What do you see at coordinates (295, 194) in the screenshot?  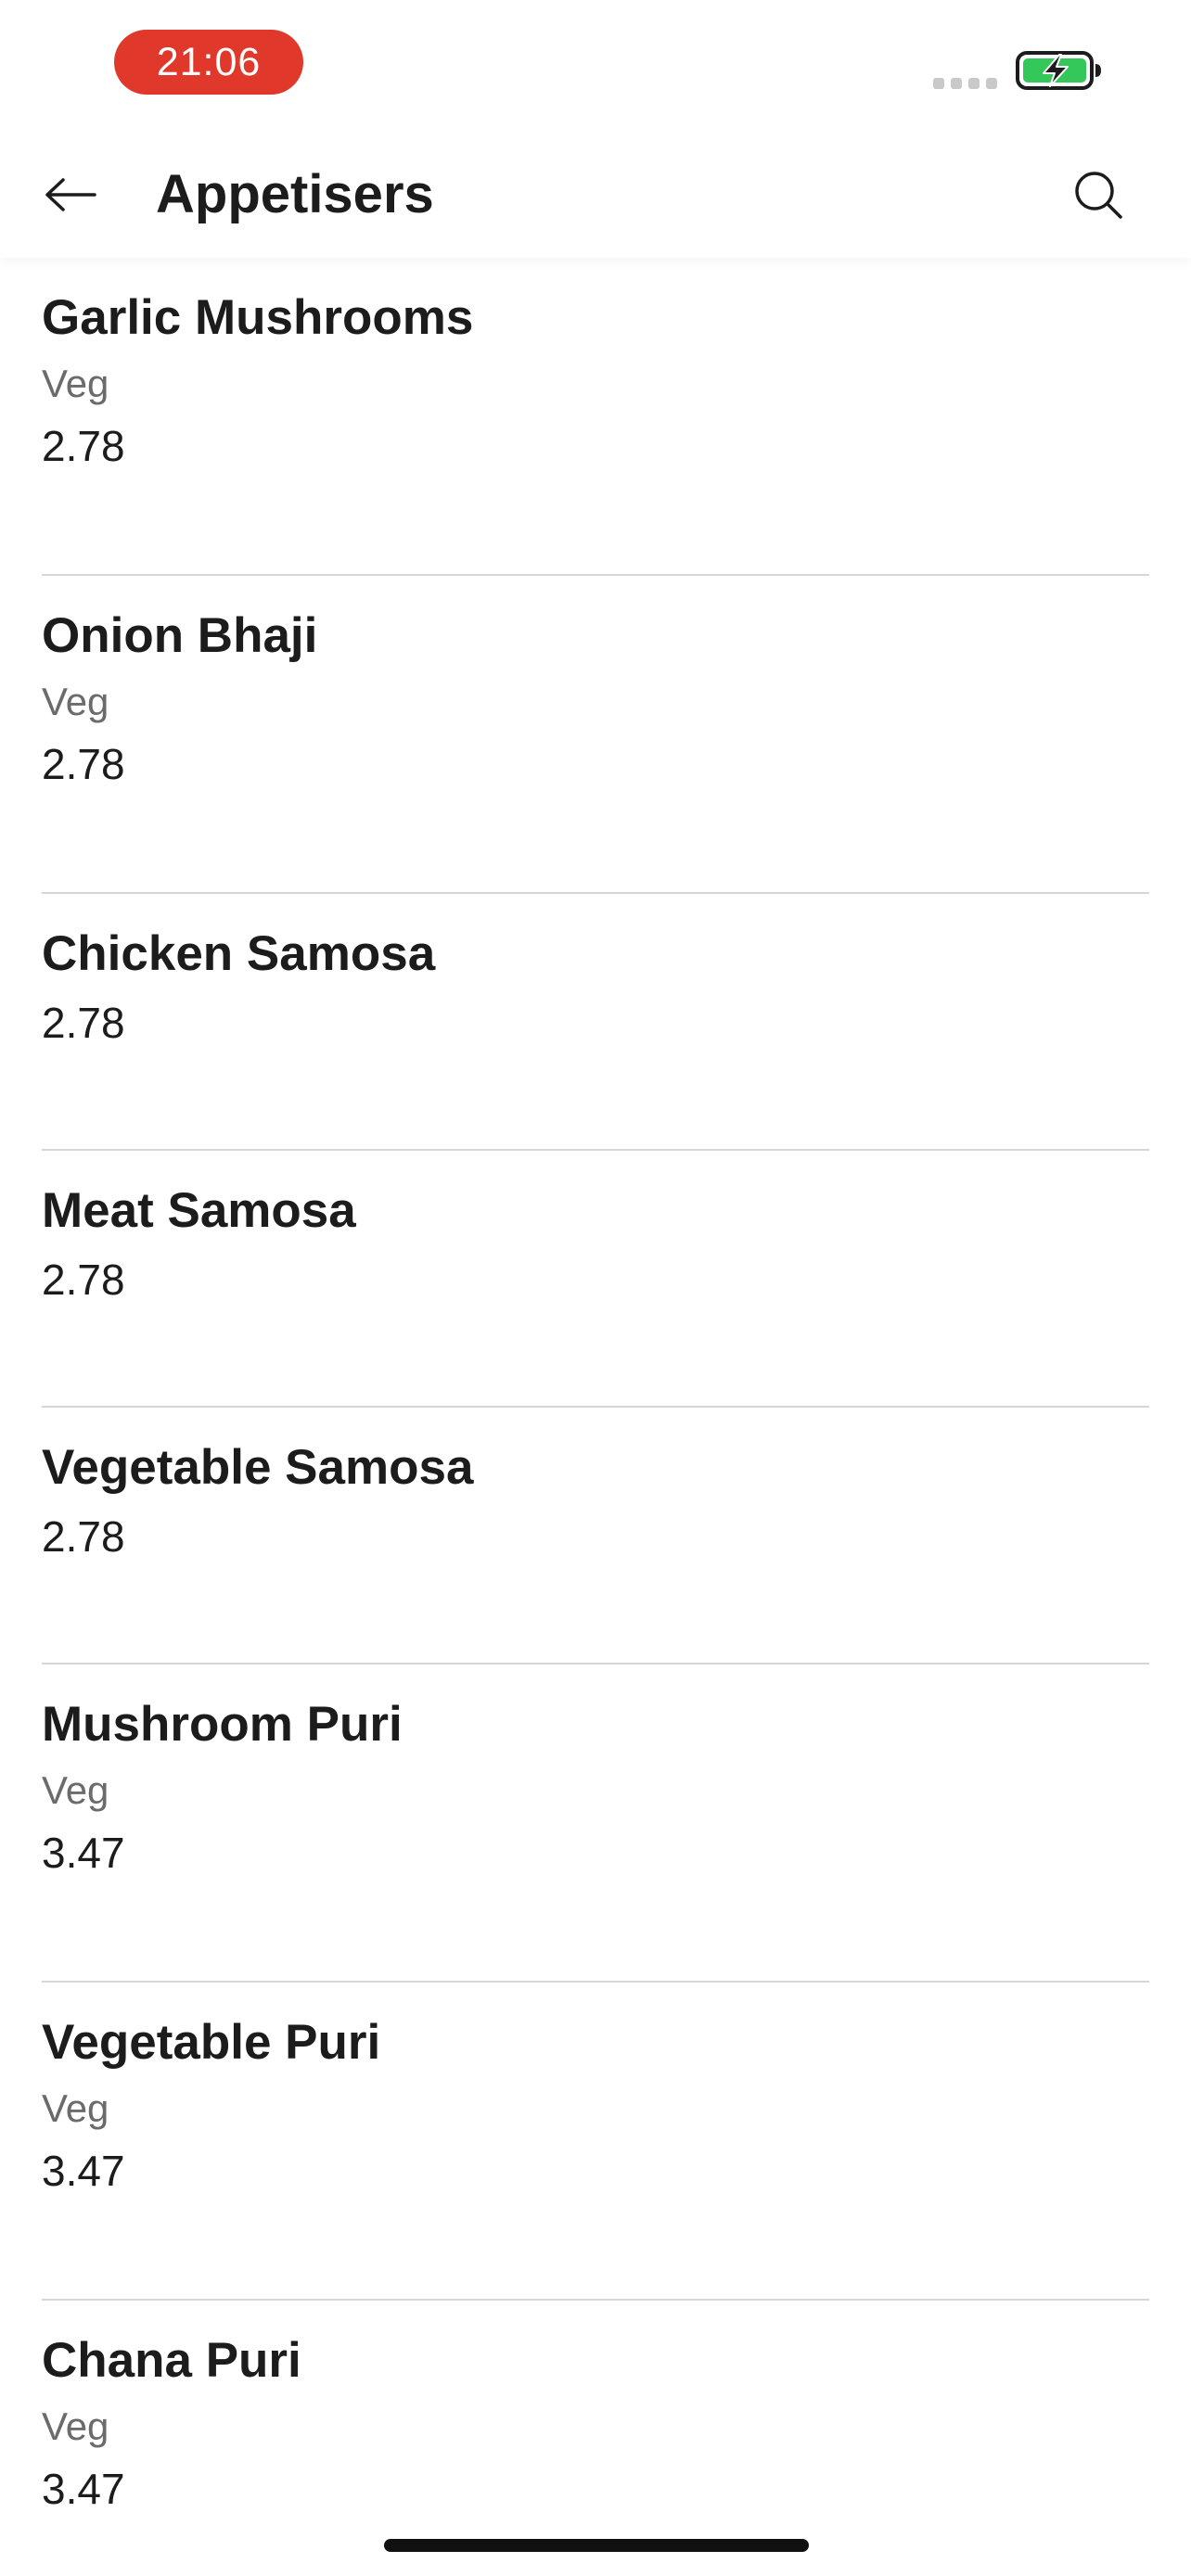 I see `page-title: Appetisers` at bounding box center [295, 194].